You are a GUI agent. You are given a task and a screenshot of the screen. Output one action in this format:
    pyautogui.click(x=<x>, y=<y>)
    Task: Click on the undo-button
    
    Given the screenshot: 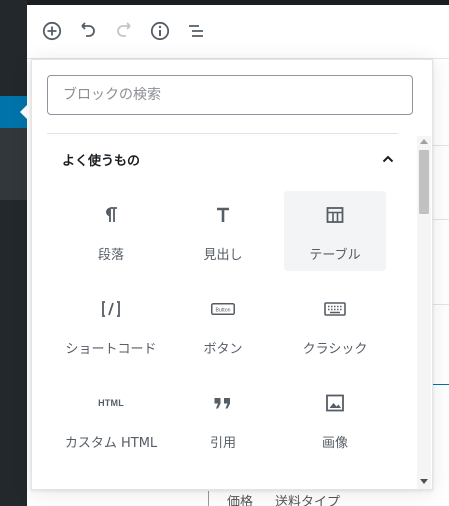 What is the action you would take?
    pyautogui.click(x=88, y=31)
    